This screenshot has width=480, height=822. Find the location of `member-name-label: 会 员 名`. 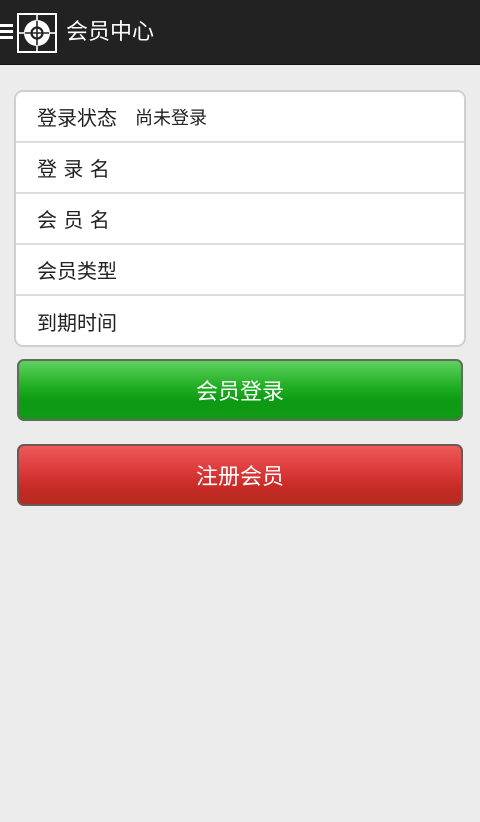

member-name-label: 会 员 名 is located at coordinates (73, 220).